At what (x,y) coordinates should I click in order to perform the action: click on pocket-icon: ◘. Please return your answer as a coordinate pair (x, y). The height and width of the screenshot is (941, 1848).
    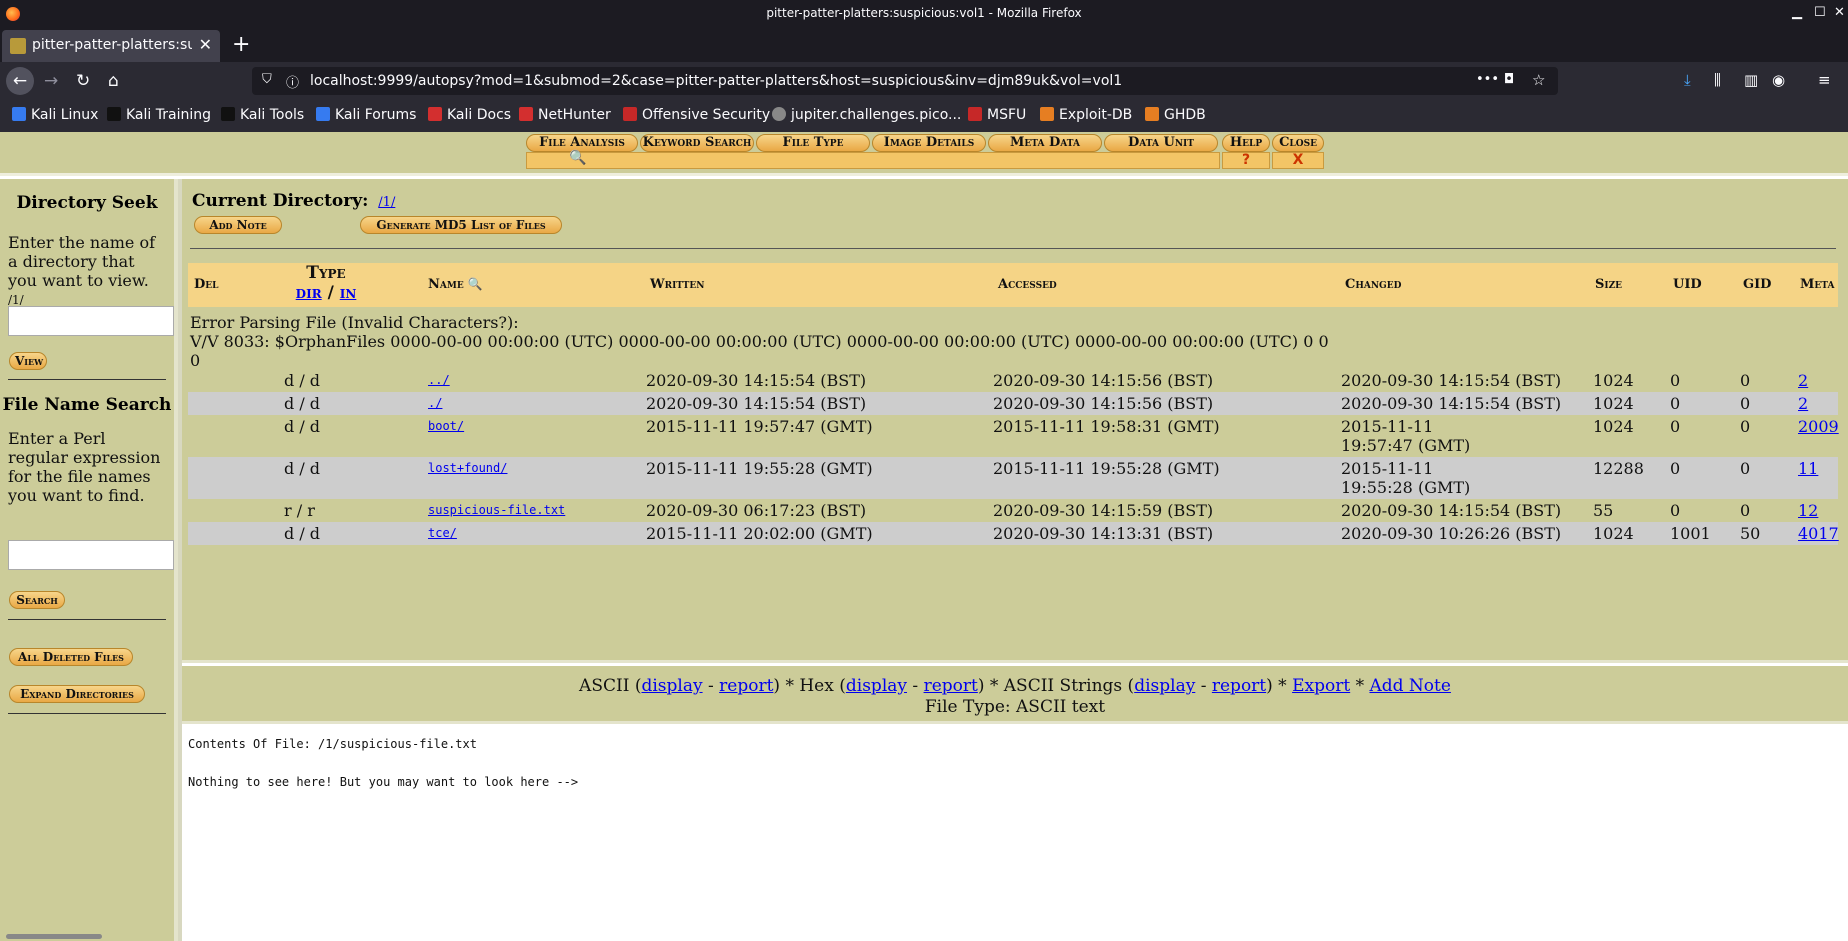
    Looking at the image, I should click on (1509, 79).